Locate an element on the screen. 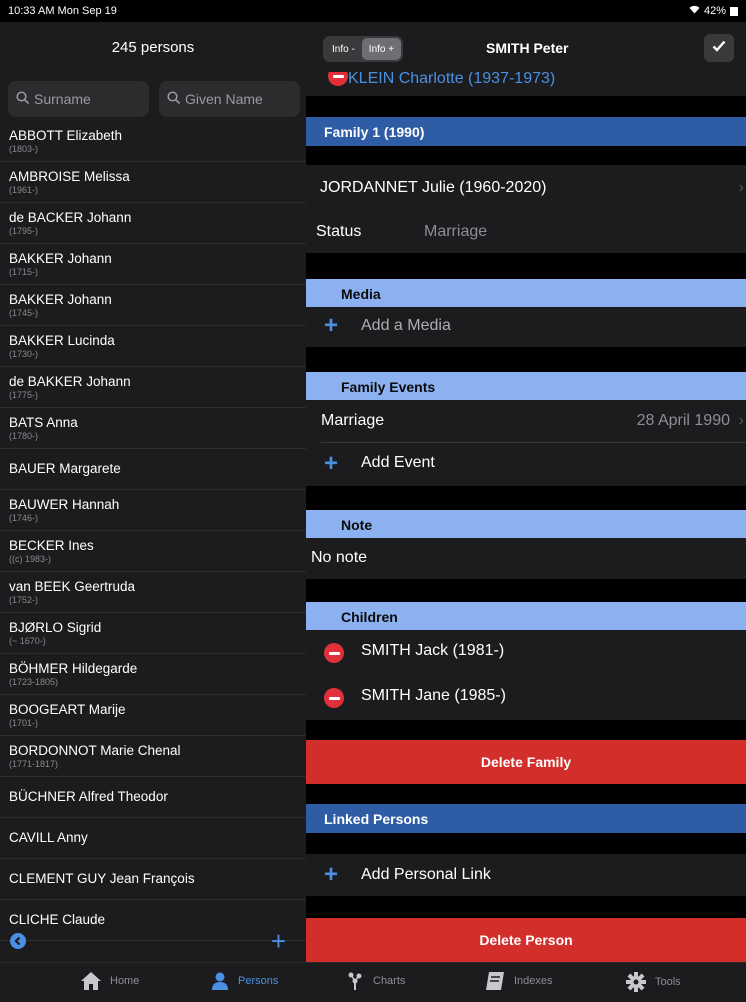  person-name: BJØRLO Sigrid is located at coordinates (55, 627).